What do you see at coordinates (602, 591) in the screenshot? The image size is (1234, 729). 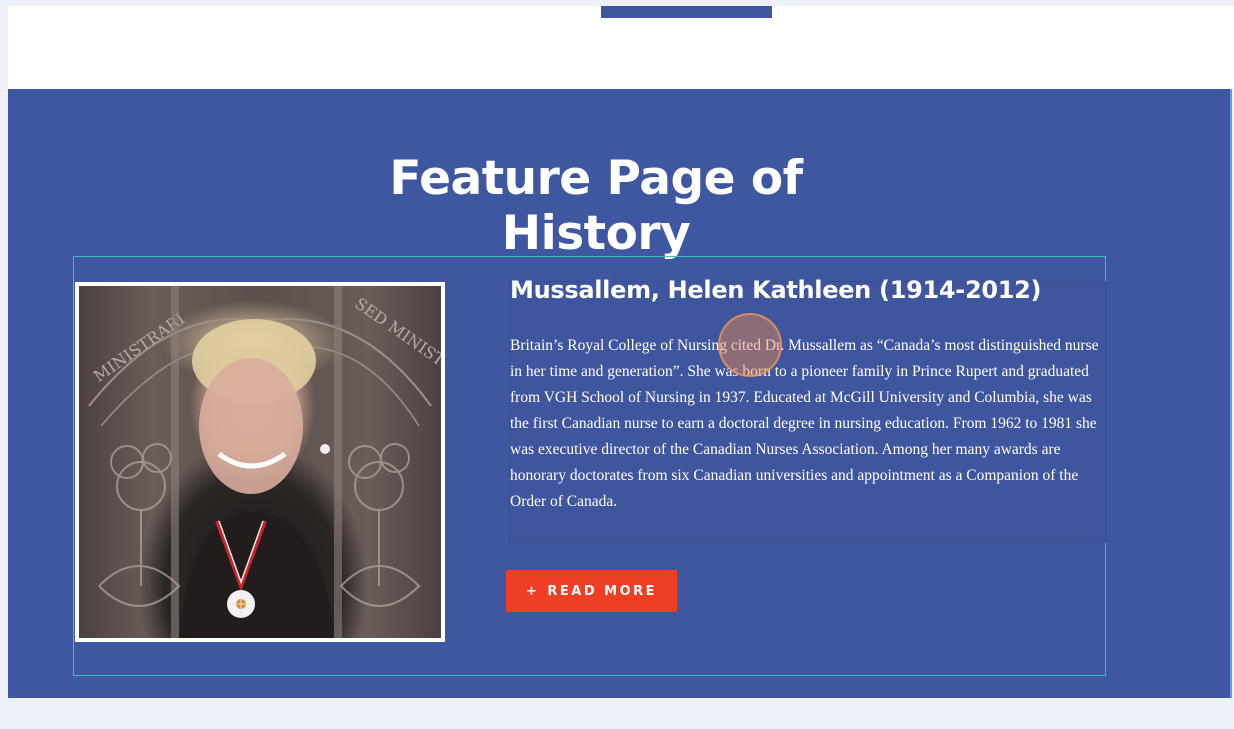 I see `read-more-label: READ MORE` at bounding box center [602, 591].